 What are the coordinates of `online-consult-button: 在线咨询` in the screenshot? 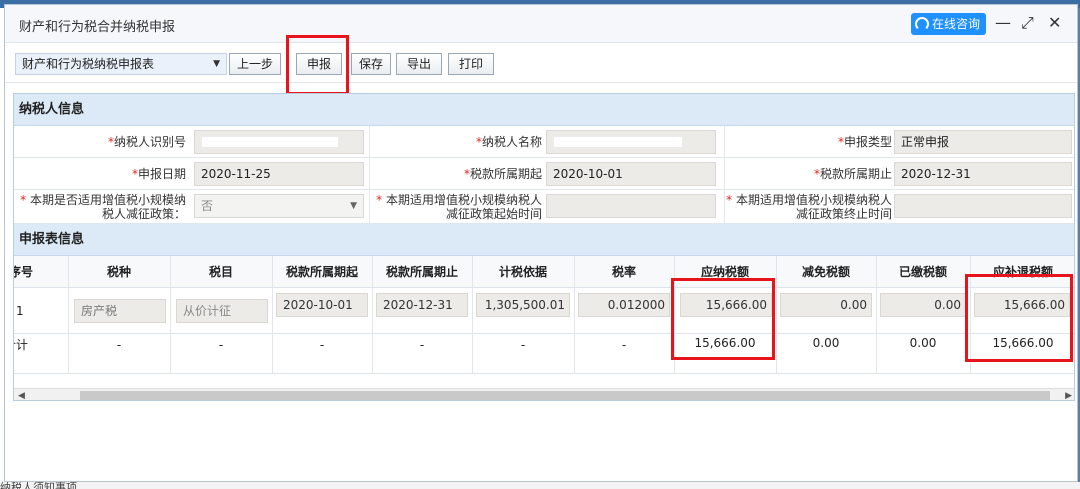 It's located at (949, 24).